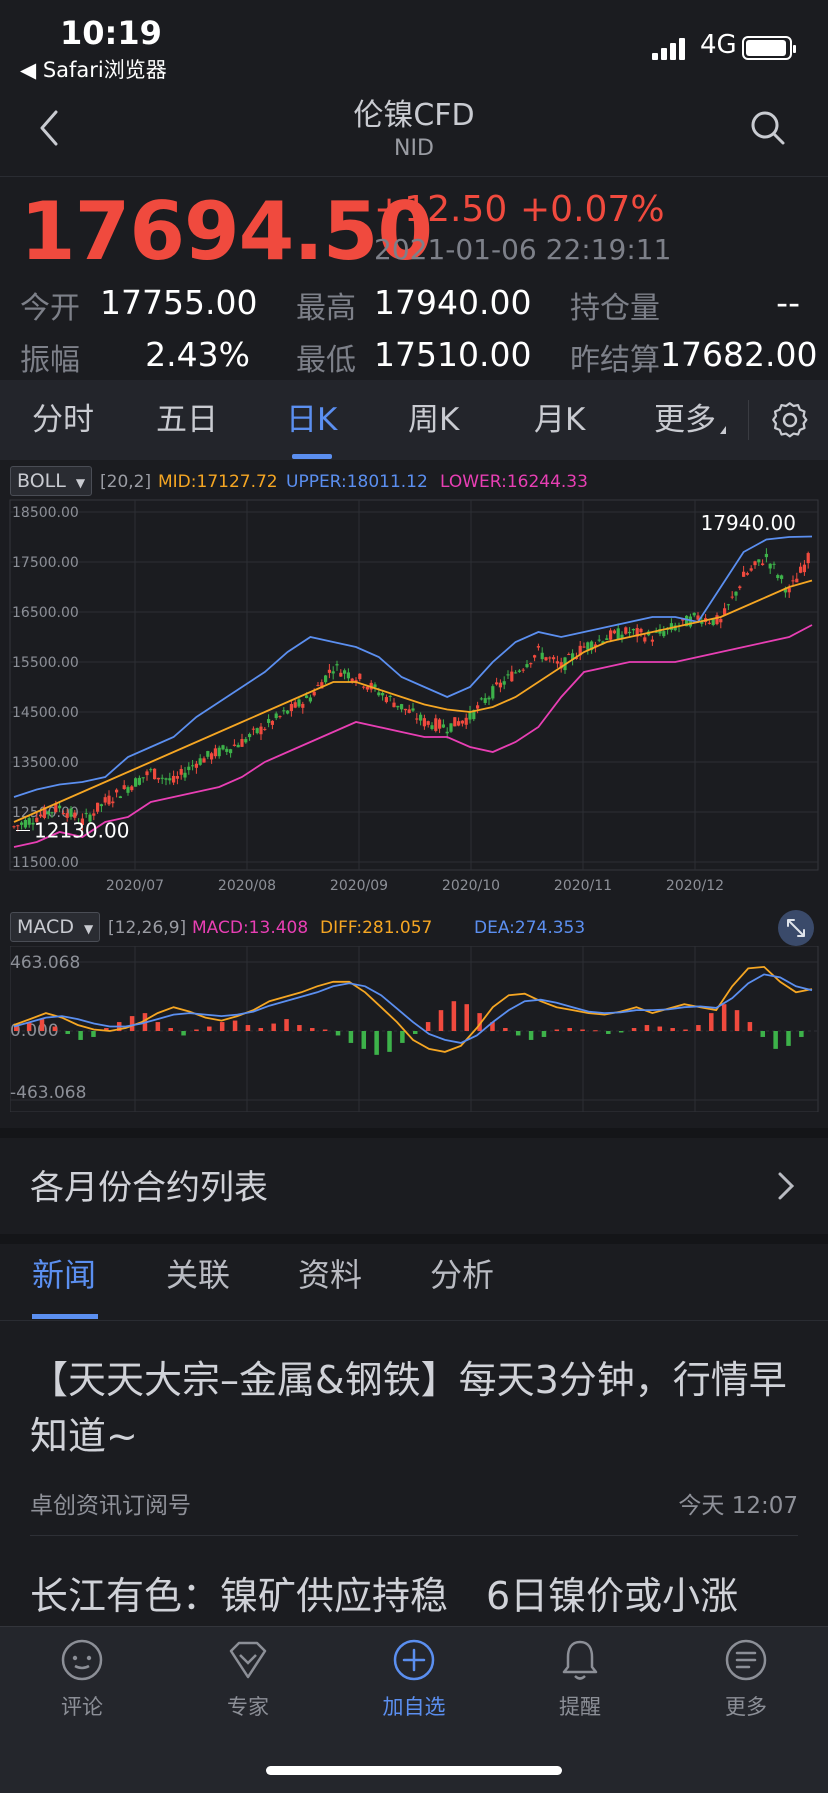 The width and height of the screenshot is (828, 1793). I want to click on status-bar: 10:19 ◀ Safari浏览器 4G, so click(414, 44).